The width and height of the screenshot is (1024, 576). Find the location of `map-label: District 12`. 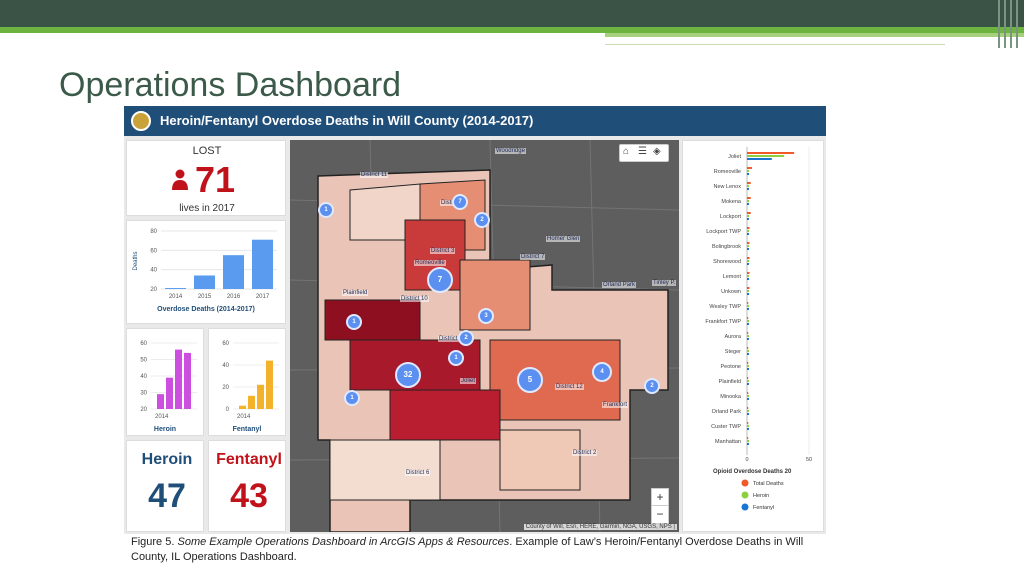

map-label: District 12 is located at coordinates (569, 387).